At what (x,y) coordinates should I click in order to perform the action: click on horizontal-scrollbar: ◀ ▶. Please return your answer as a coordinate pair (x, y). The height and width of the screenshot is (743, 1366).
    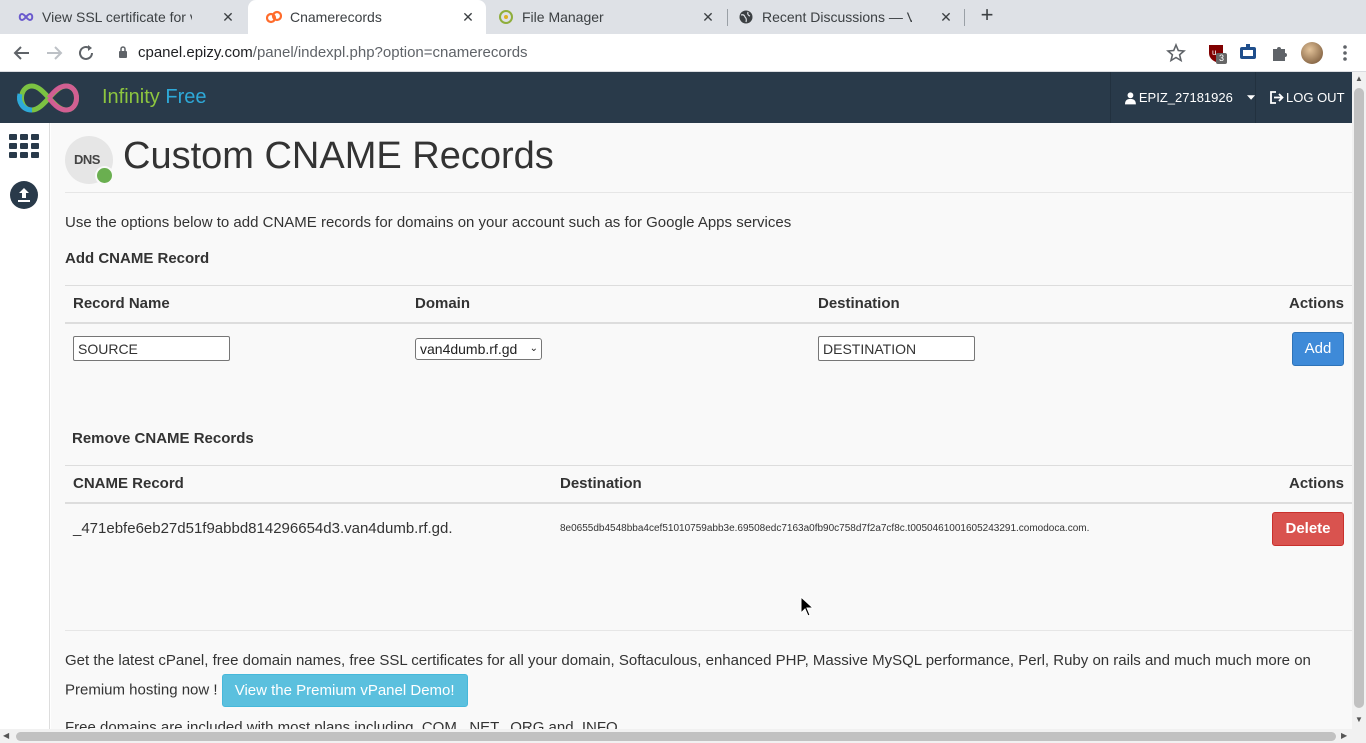
    Looking at the image, I should click on (683, 736).